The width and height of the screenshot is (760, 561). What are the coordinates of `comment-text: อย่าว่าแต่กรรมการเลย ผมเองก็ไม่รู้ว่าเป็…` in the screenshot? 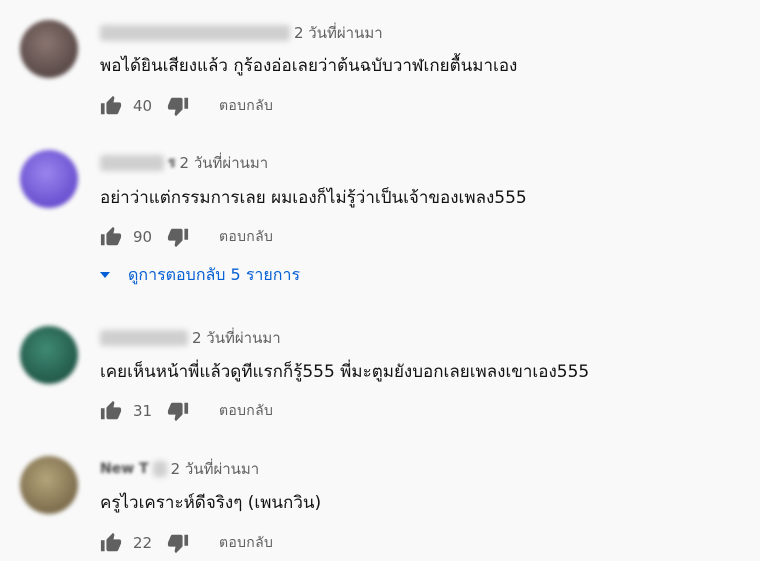 It's located at (313, 198).